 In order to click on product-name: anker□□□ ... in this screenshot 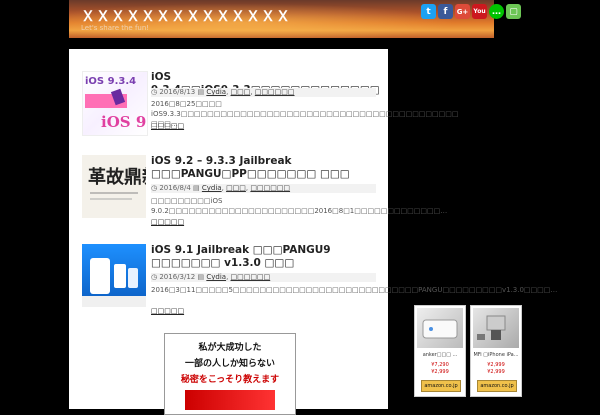, I will do `click(440, 355)`.